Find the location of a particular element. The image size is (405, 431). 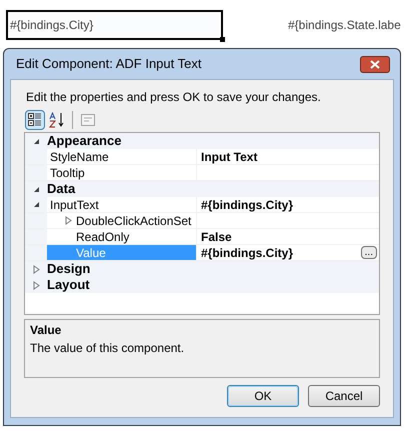

close-icon is located at coordinates (375, 64).